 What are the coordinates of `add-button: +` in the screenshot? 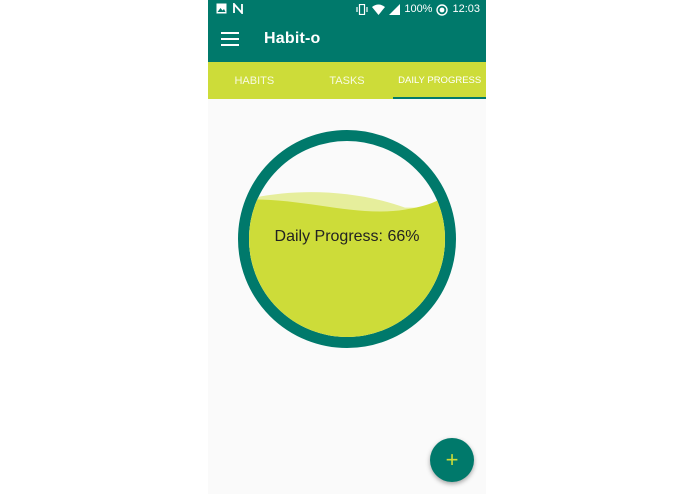 It's located at (452, 460).